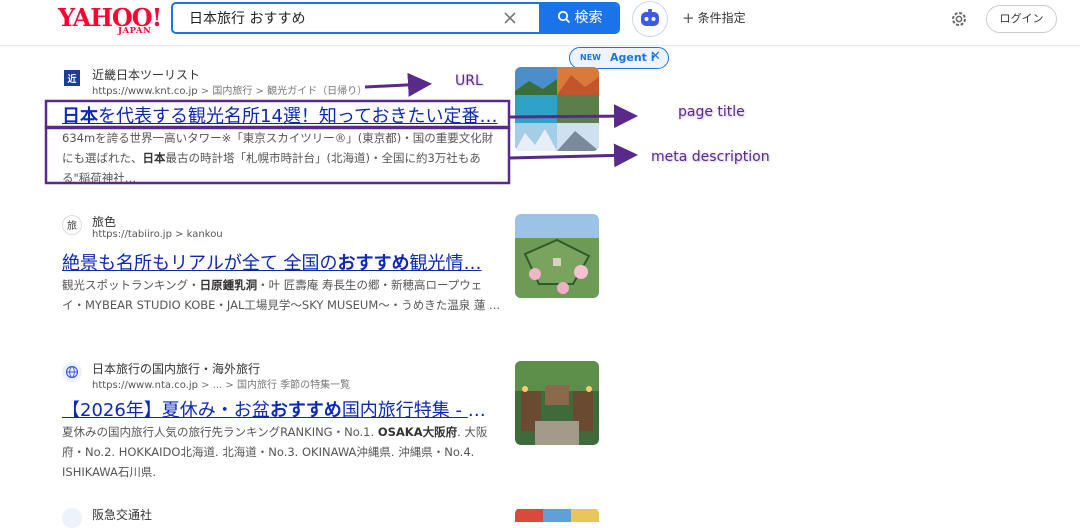 The width and height of the screenshot is (1080, 528). I want to click on annotation-meta-description: meta description, so click(710, 157).